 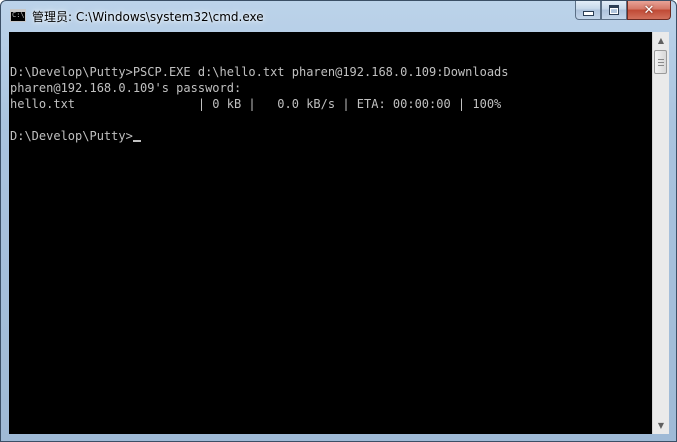 I want to click on title-bar: C:\ 管理员: C:\Windows\system32\cmd.exe ✕, so click(x=338, y=16).